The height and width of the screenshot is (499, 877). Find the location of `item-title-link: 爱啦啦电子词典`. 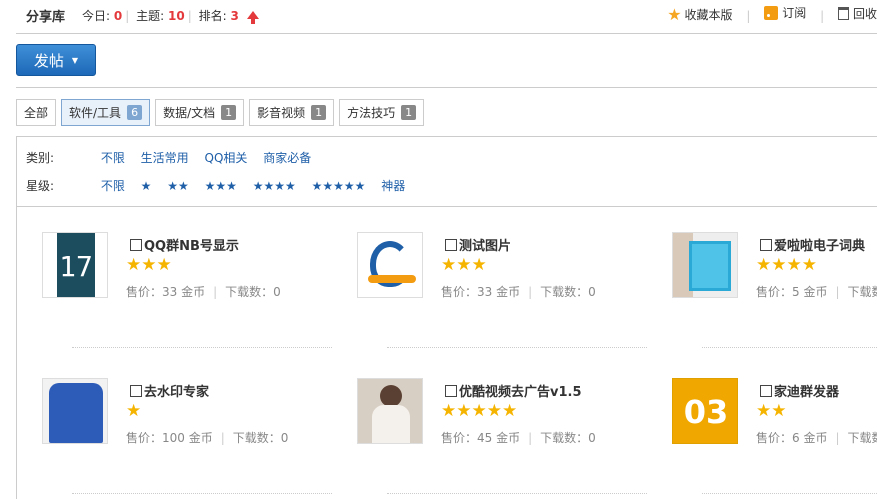

item-title-link: 爱啦啦电子词典 is located at coordinates (812, 244).